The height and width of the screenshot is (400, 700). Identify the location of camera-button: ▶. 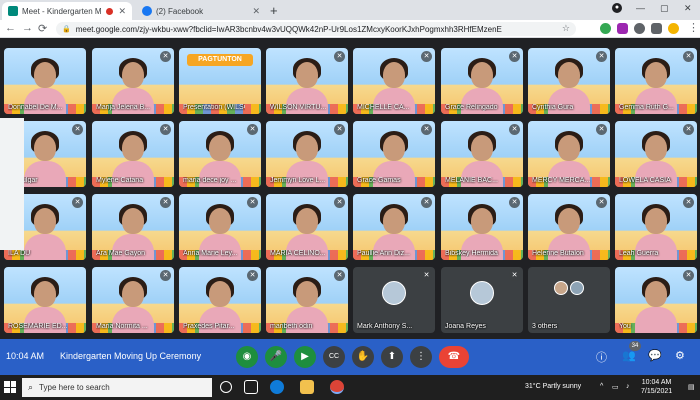
(305, 357).